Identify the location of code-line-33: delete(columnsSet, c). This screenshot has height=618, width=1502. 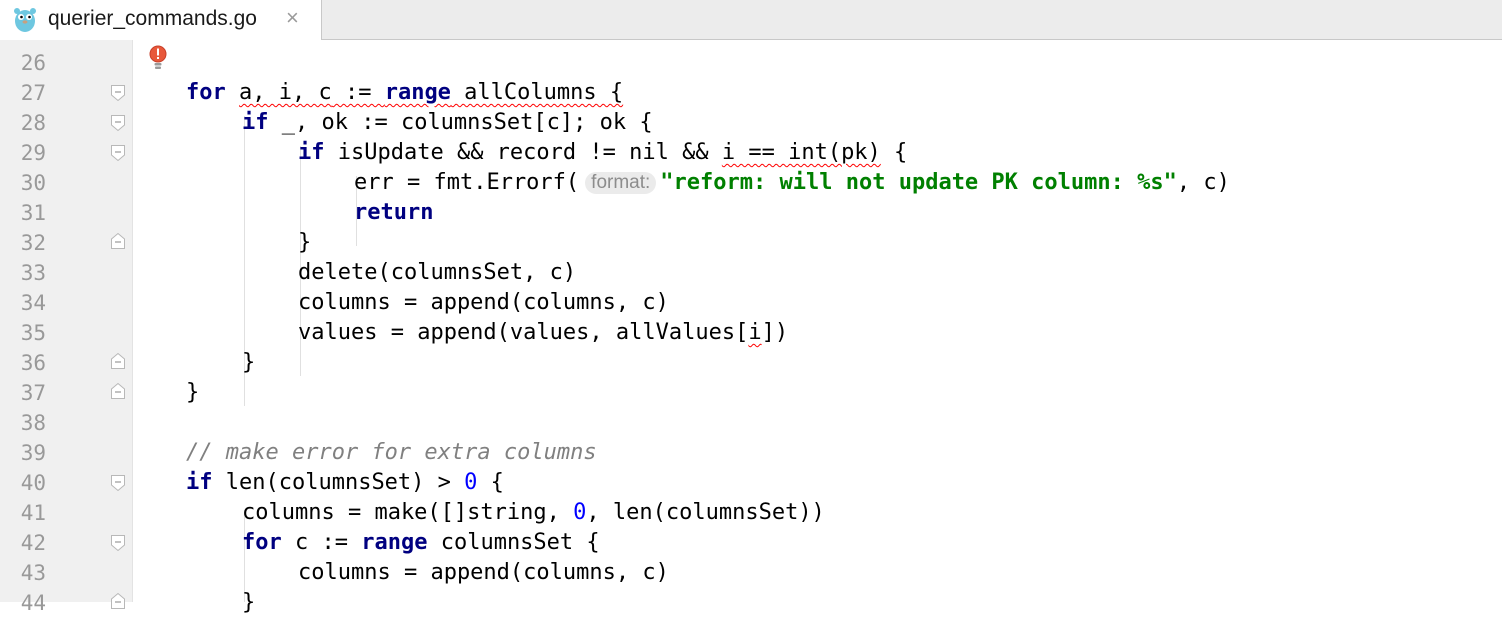
(437, 273).